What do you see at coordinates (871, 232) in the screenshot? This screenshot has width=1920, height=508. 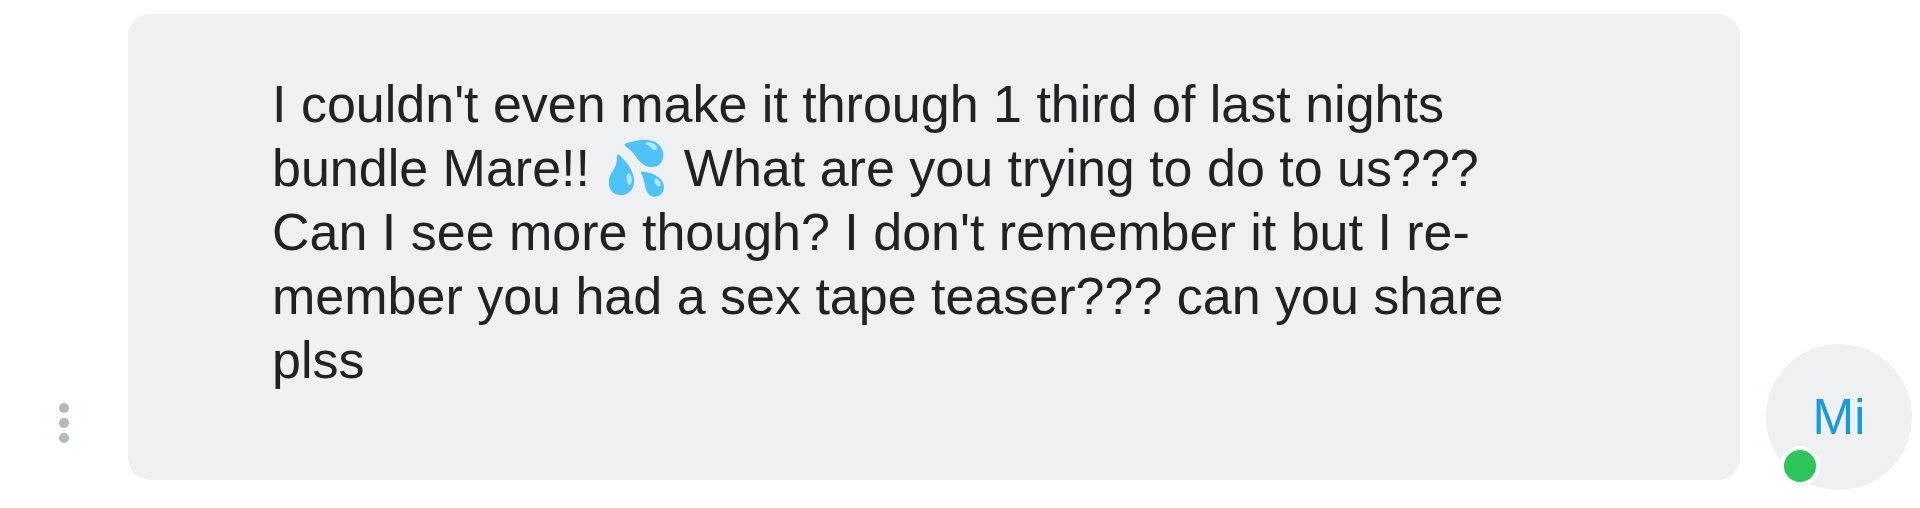 I see `message-text: Can I see more though? I don't remember it but I re-` at bounding box center [871, 232].